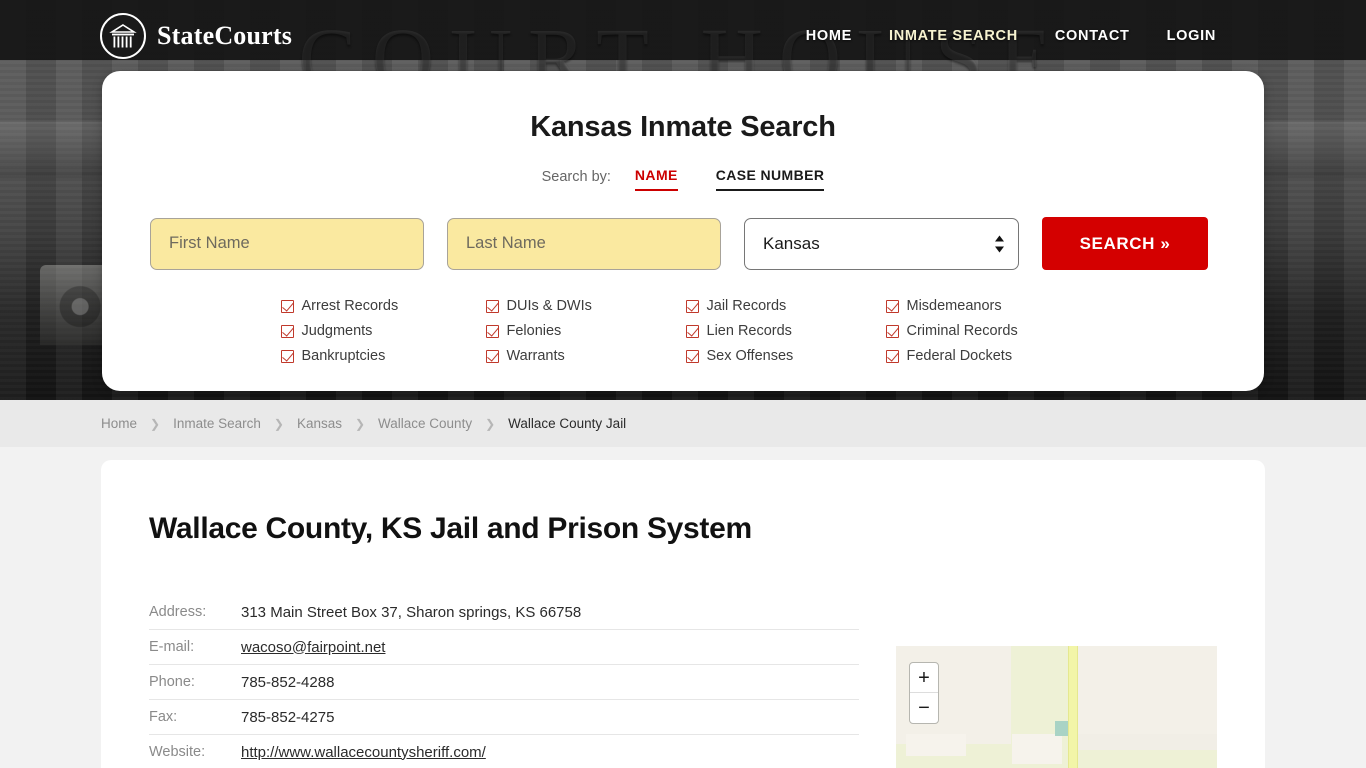  Describe the element at coordinates (350, 306) in the screenshot. I see `checklist-label: Arrest Records` at that location.